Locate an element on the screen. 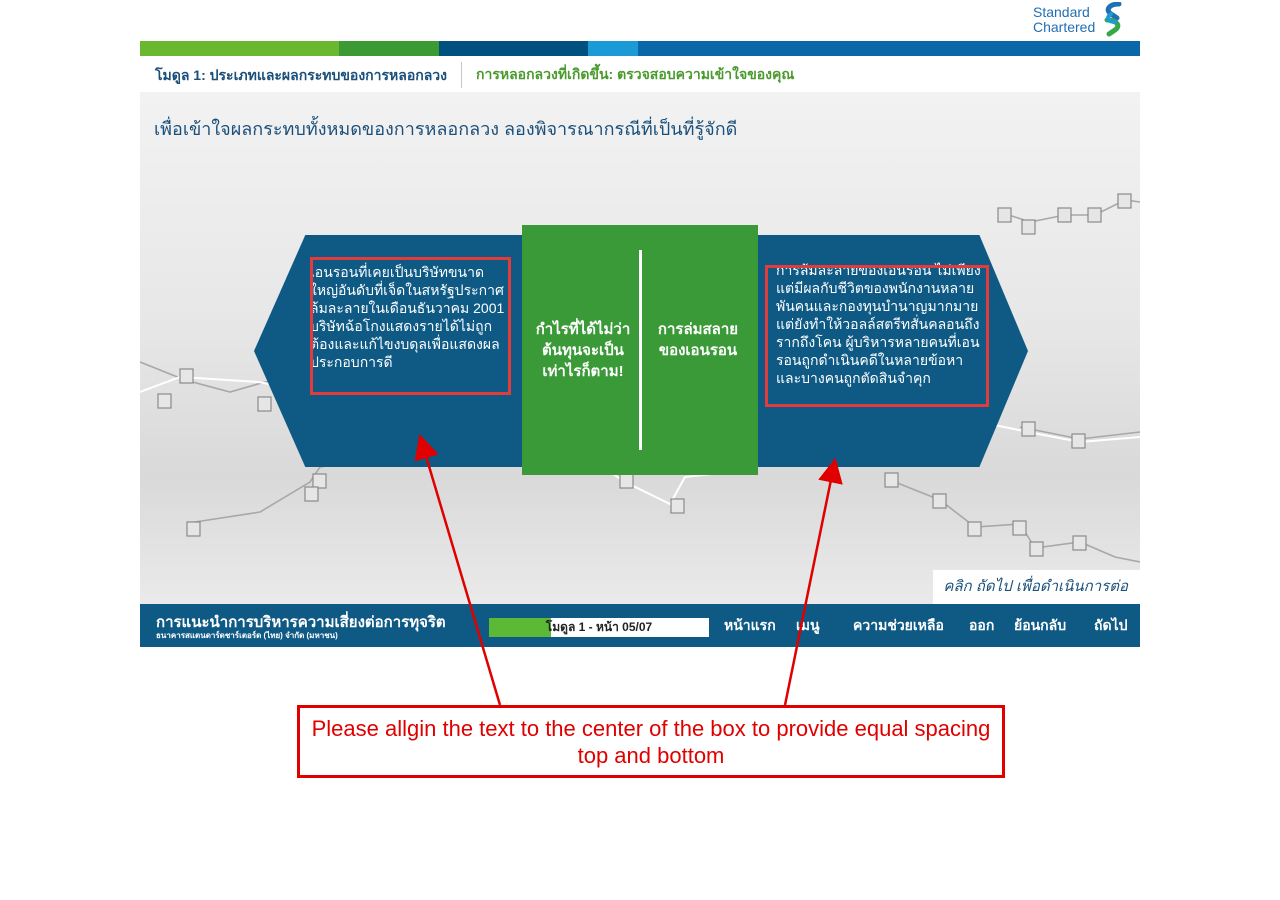  profit-at-any-cost-text: กำไรที่ได้ไม่ว่าต้นทุนจะเป็นเท่าไรก็ตาม! is located at coordinates (583, 350).